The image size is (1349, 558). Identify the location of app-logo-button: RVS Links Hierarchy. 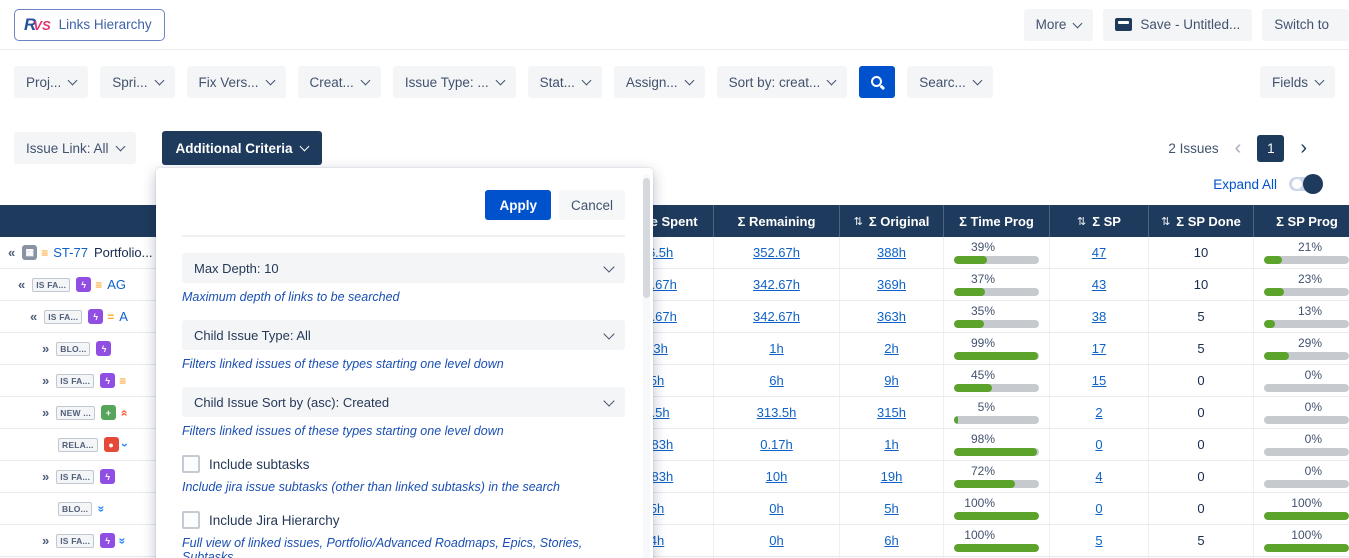
(89, 24).